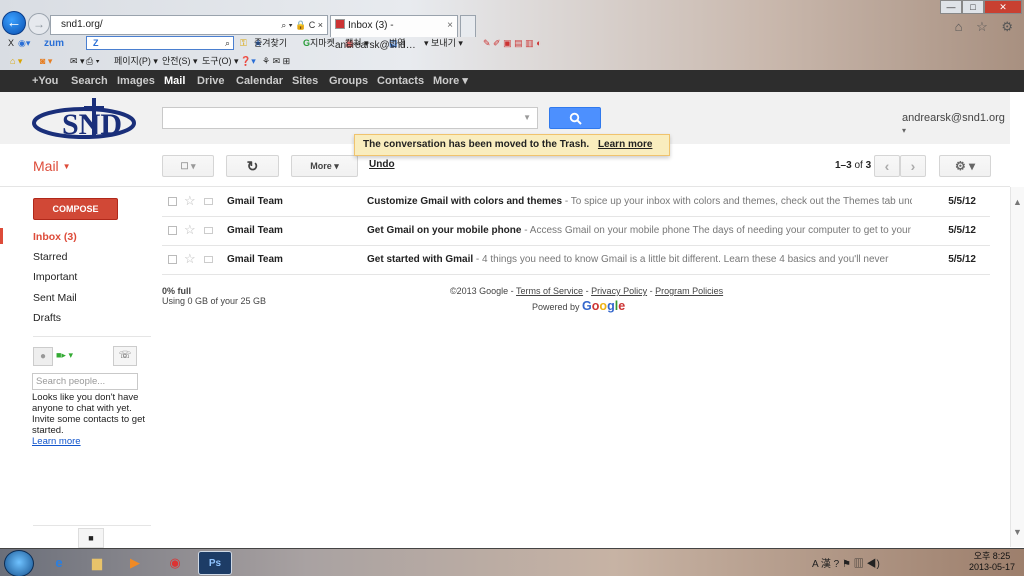 This screenshot has height=576, width=1024. Describe the element at coordinates (302, 25) in the screenshot. I see `address-controls: ⌕ ▾ 🔒 C ×` at that location.